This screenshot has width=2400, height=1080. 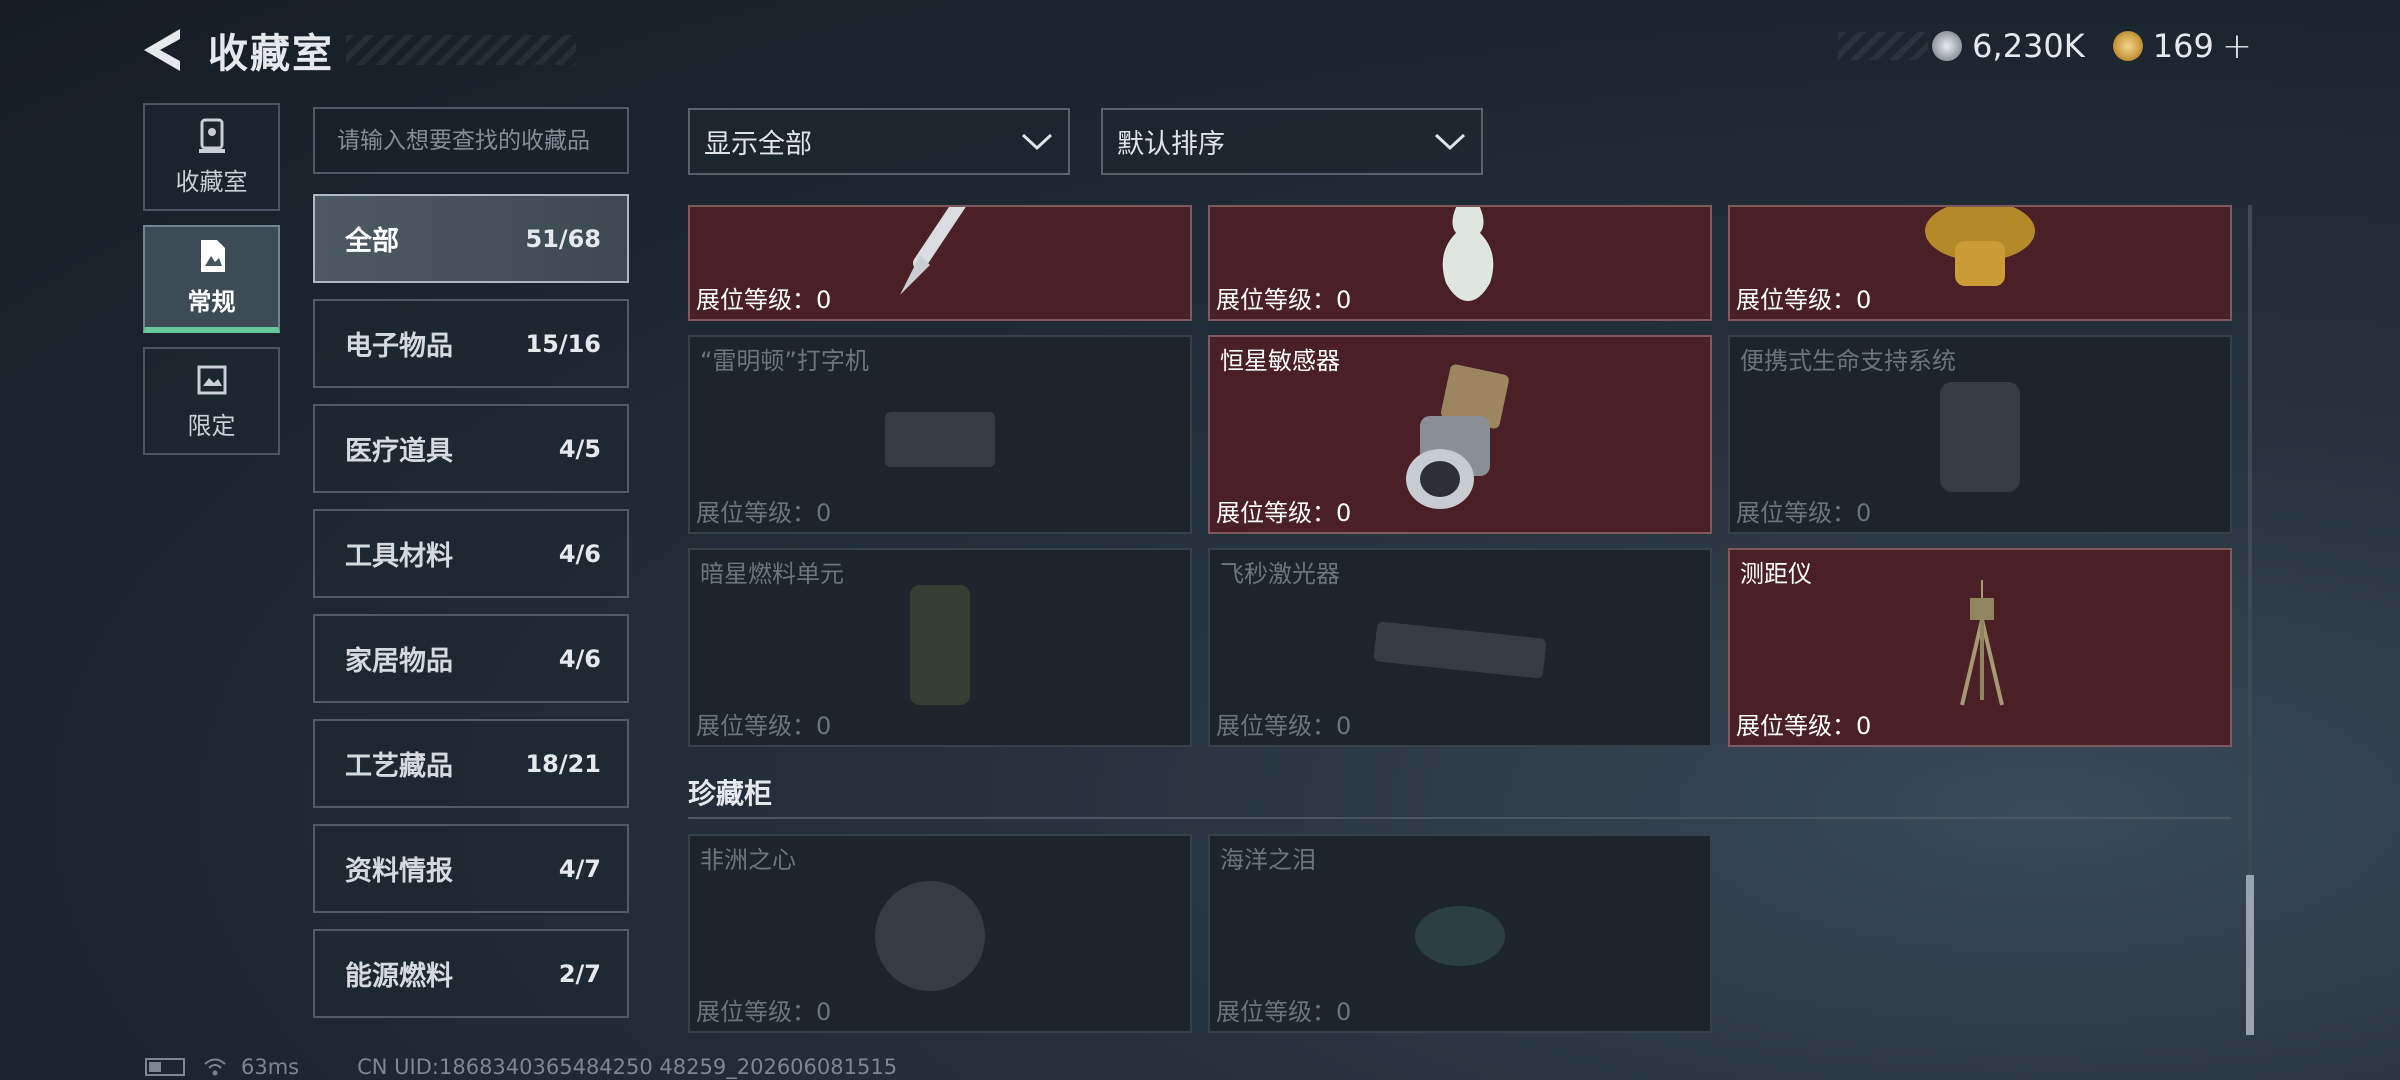 What do you see at coordinates (471, 658) in the screenshot?
I see `category-household: 家居物品 4/6` at bounding box center [471, 658].